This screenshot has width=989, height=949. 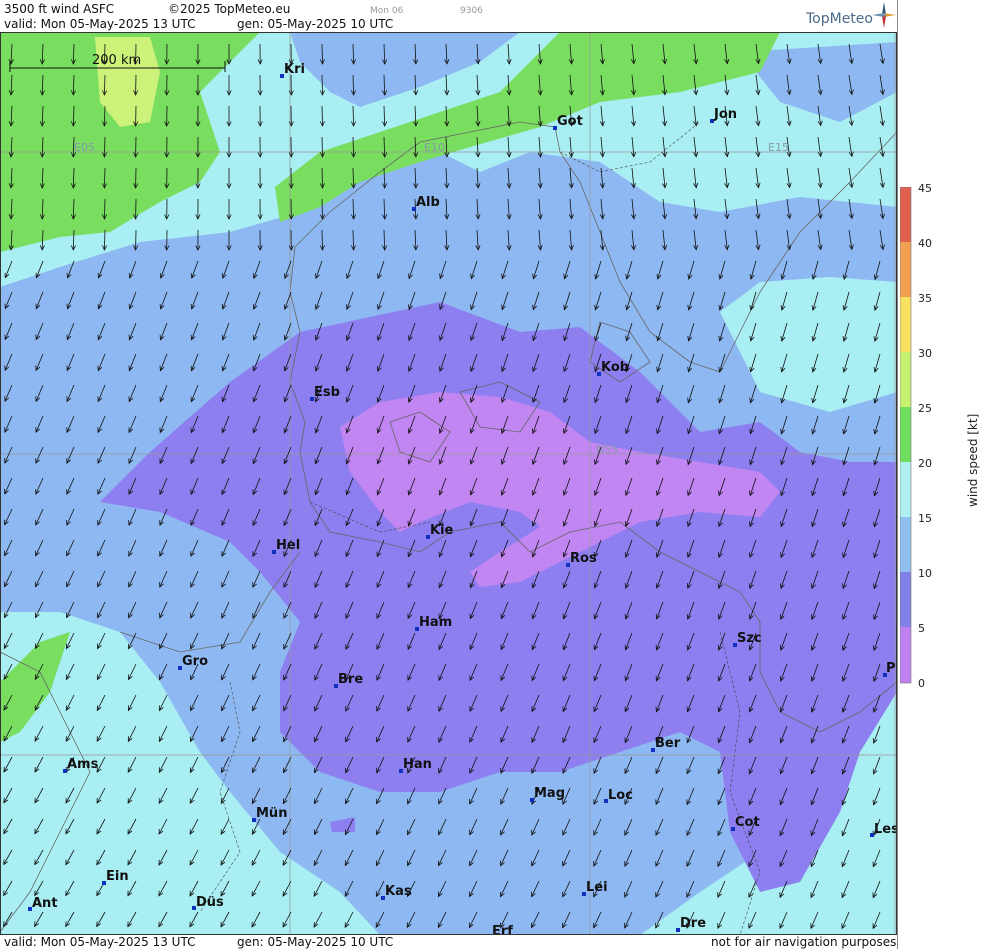 I want to click on svg-text: Han, so click(x=417, y=764).